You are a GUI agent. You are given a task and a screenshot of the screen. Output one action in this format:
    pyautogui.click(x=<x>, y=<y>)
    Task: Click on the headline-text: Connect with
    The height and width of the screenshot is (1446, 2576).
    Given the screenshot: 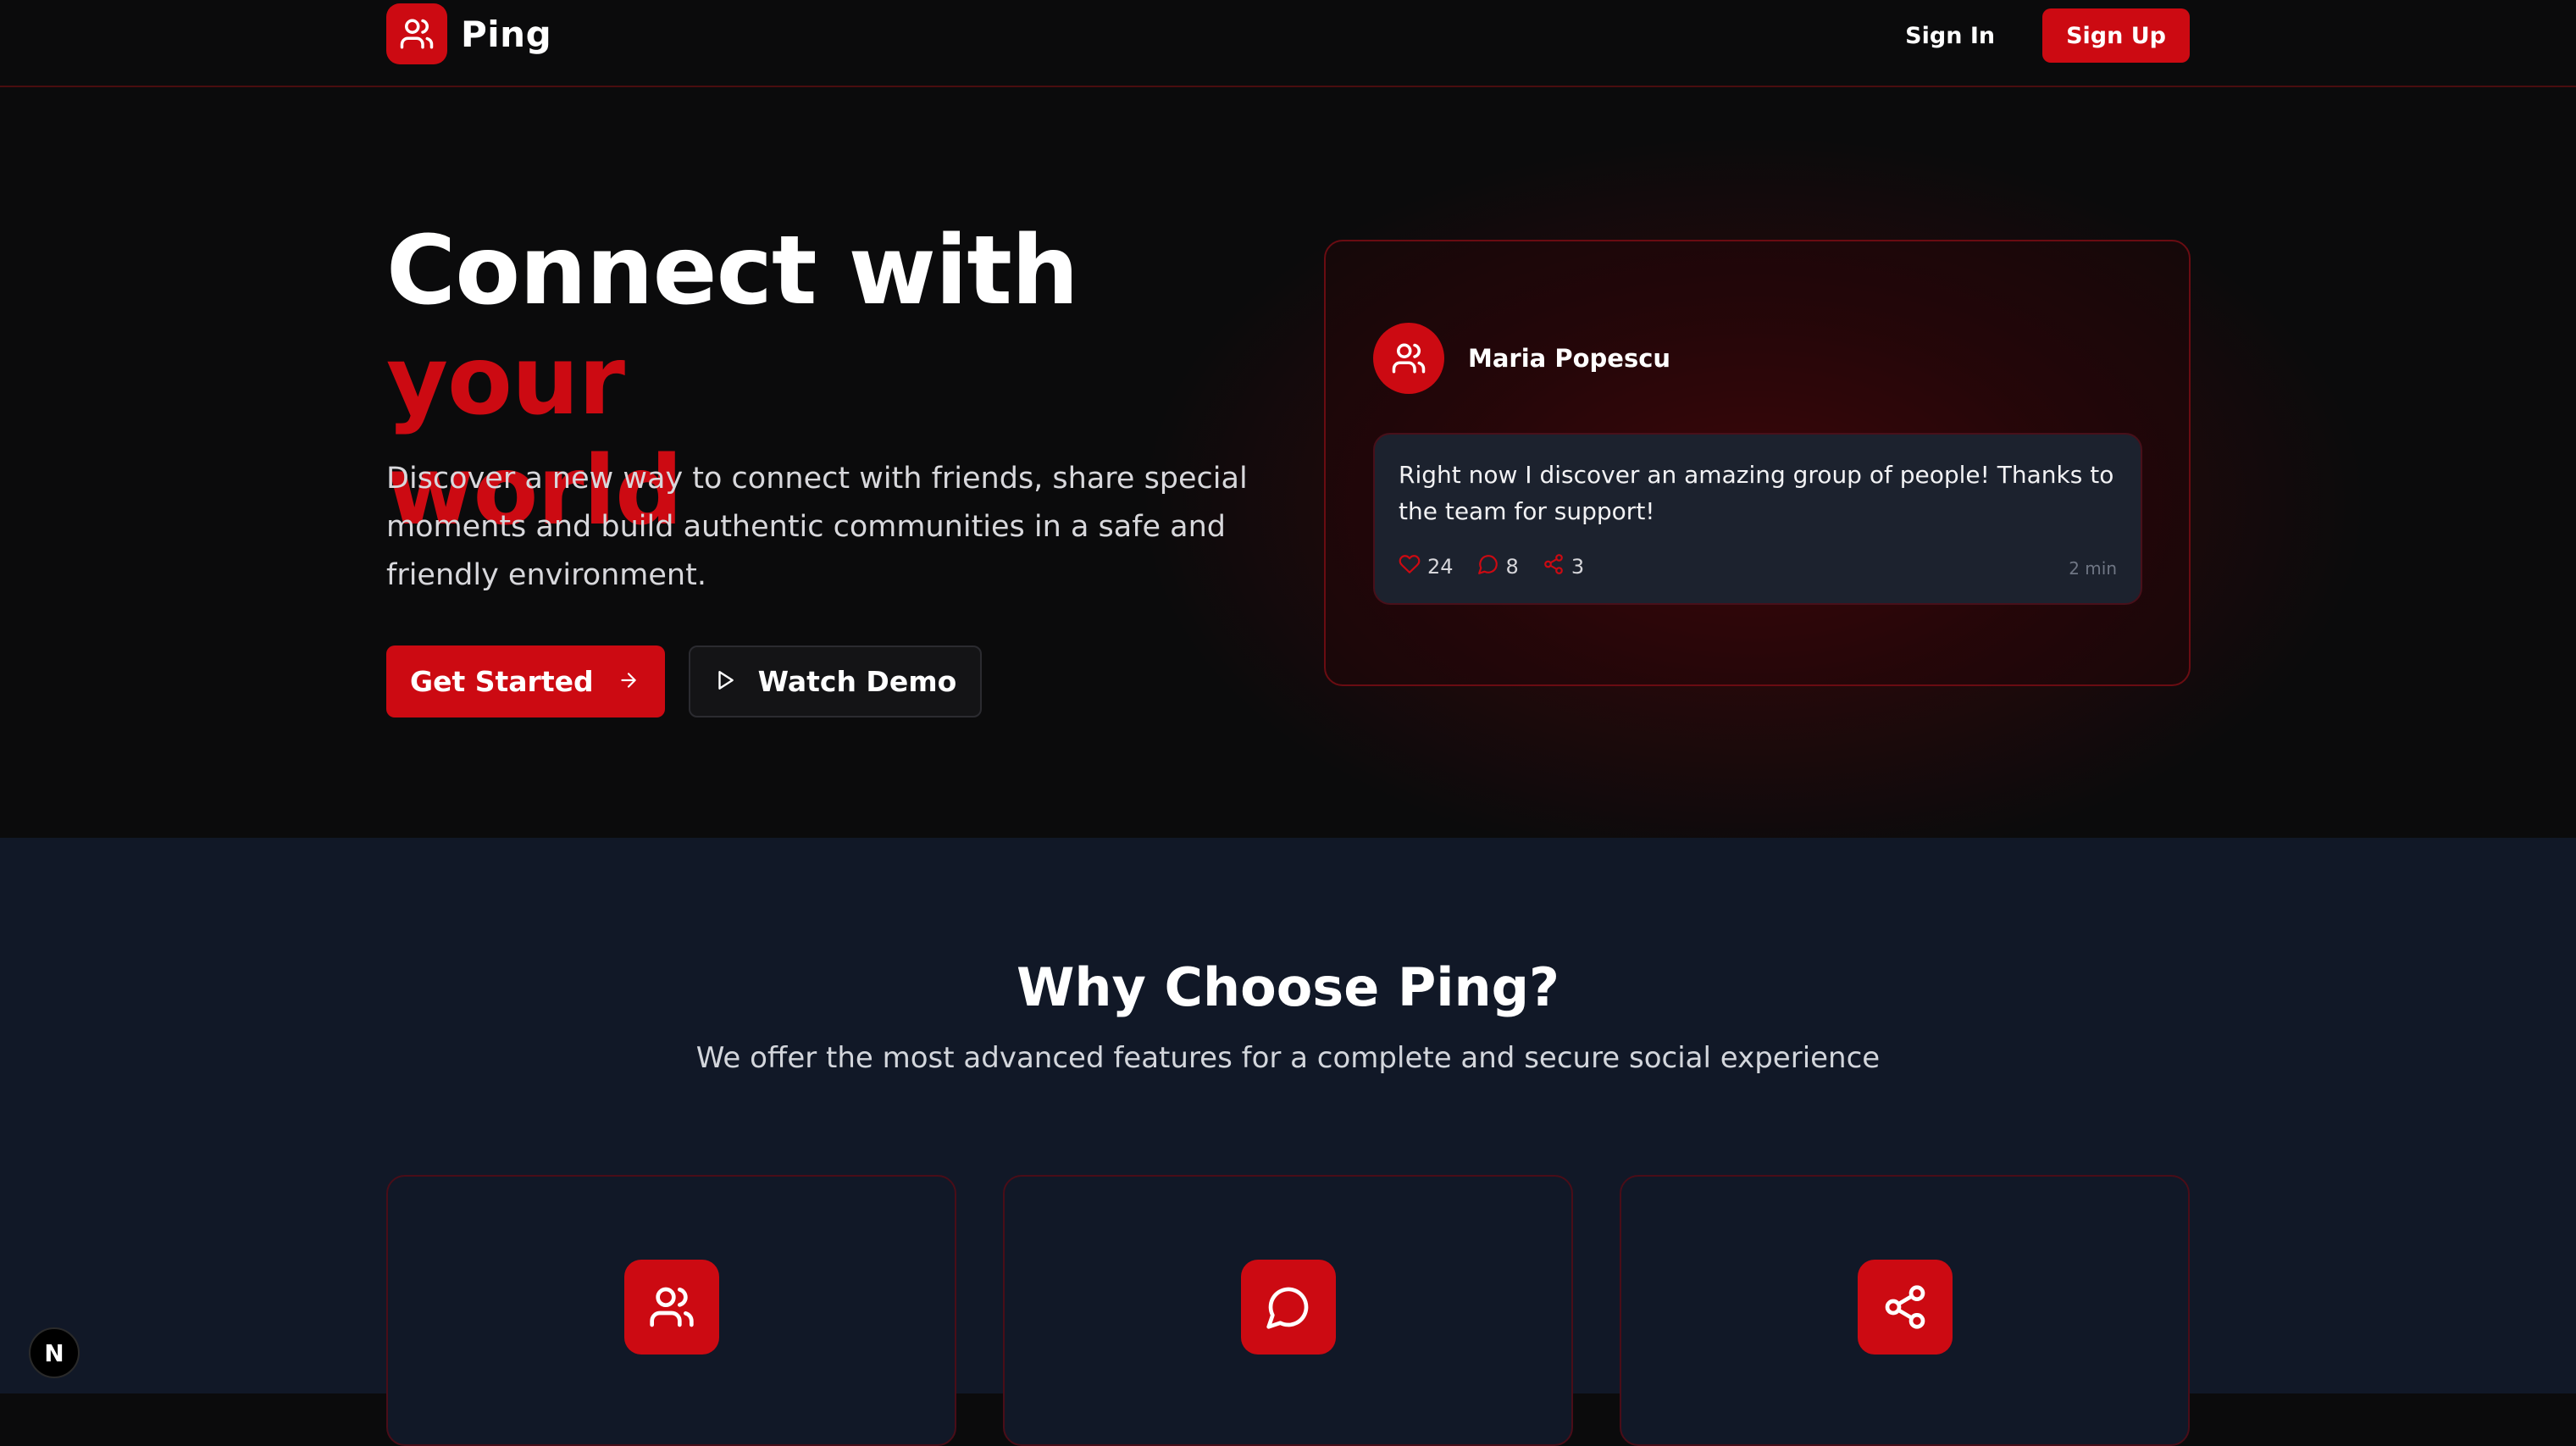 What is the action you would take?
    pyautogui.click(x=732, y=271)
    